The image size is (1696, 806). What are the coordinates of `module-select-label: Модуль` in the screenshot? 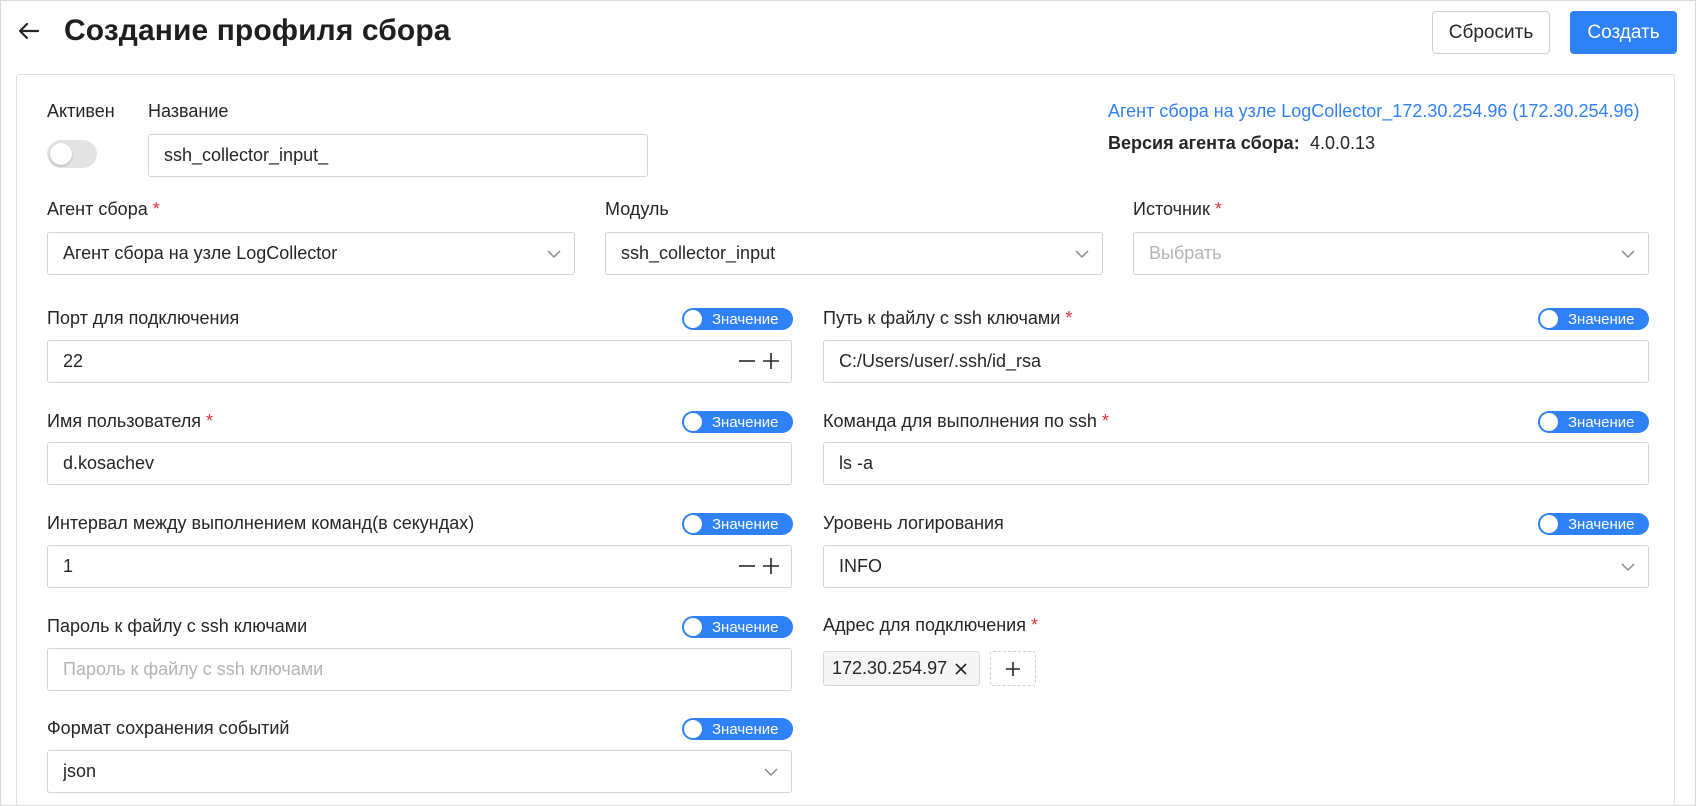 It's located at (637, 209).